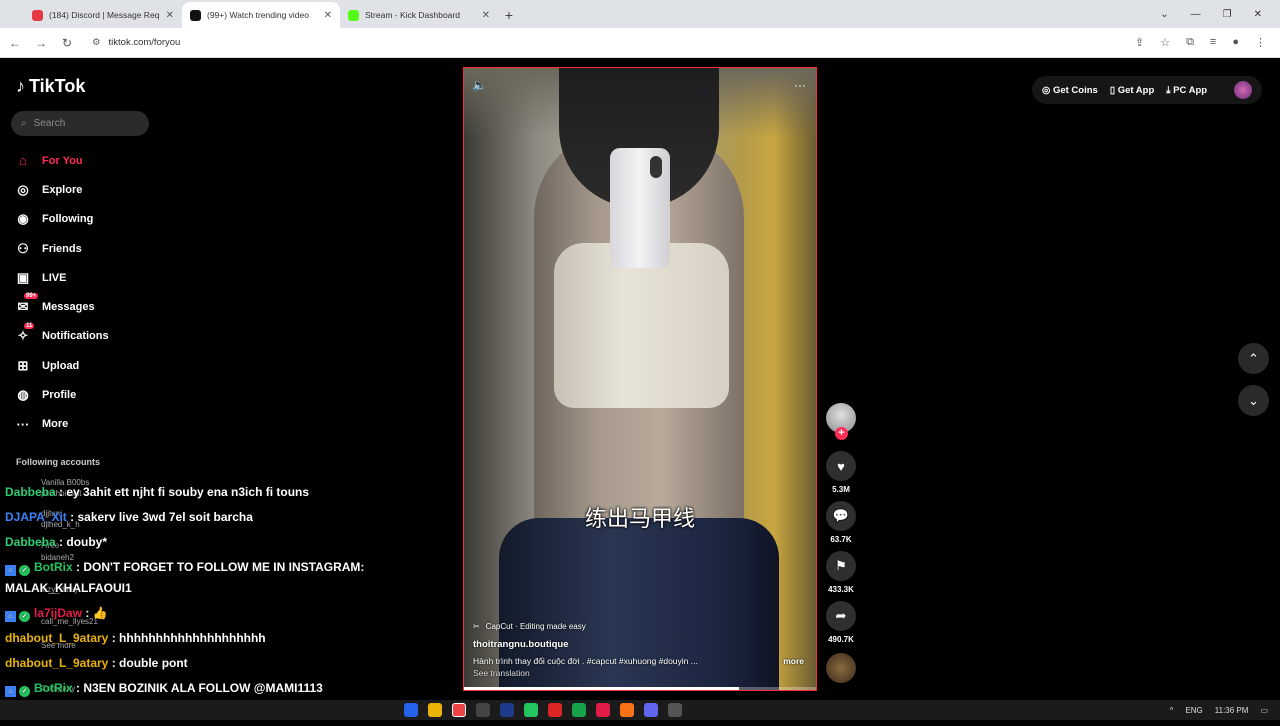  What do you see at coordinates (841, 516) in the screenshot?
I see `comment-icon: 💬` at bounding box center [841, 516].